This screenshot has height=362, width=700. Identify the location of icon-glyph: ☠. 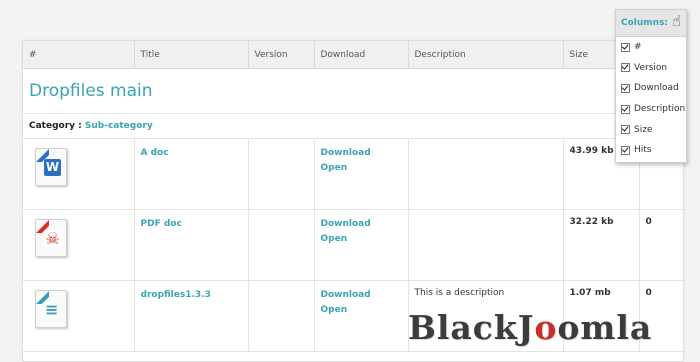
(52, 238).